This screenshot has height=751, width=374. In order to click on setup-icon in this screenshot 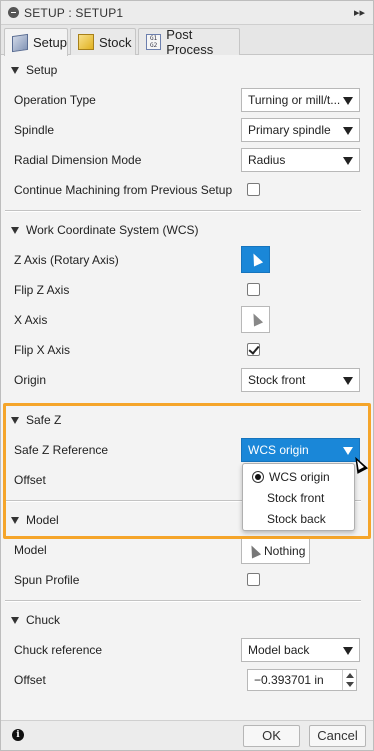, I will do `click(20, 42)`.